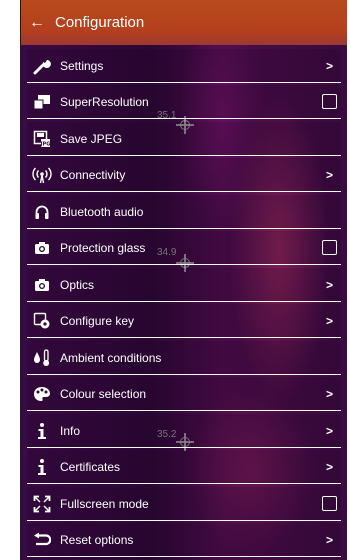 The height and width of the screenshot is (560, 350). What do you see at coordinates (42, 504) in the screenshot?
I see `fullscreen-icon` at bounding box center [42, 504].